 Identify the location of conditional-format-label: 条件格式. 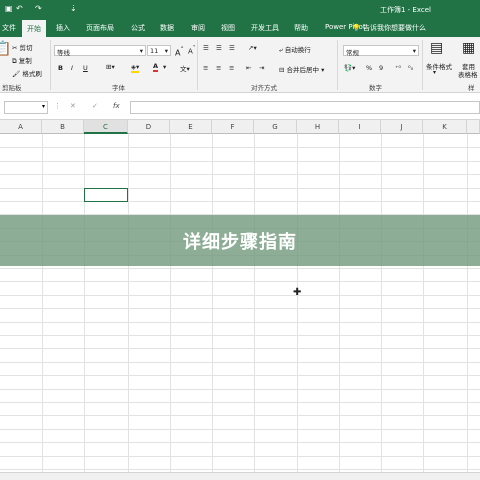
(439, 66).